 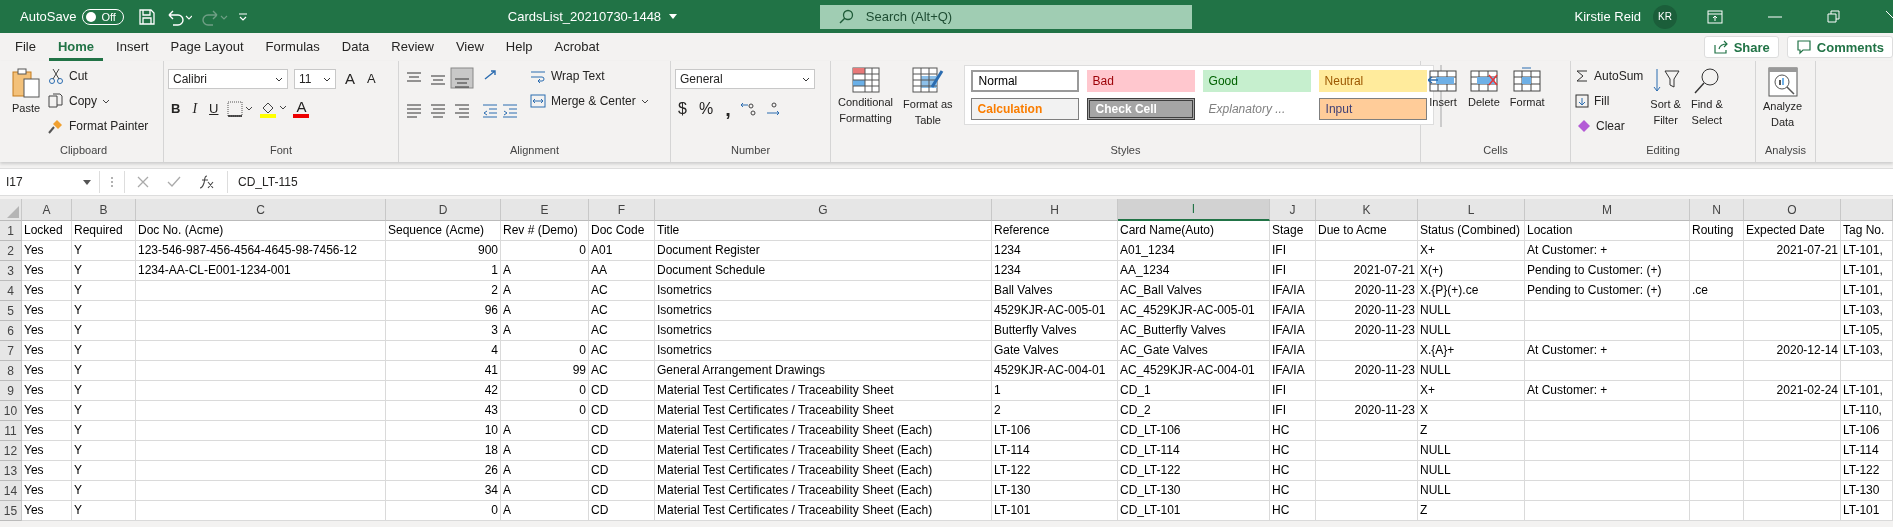 What do you see at coordinates (146, 16) in the screenshot?
I see `save-icon` at bounding box center [146, 16].